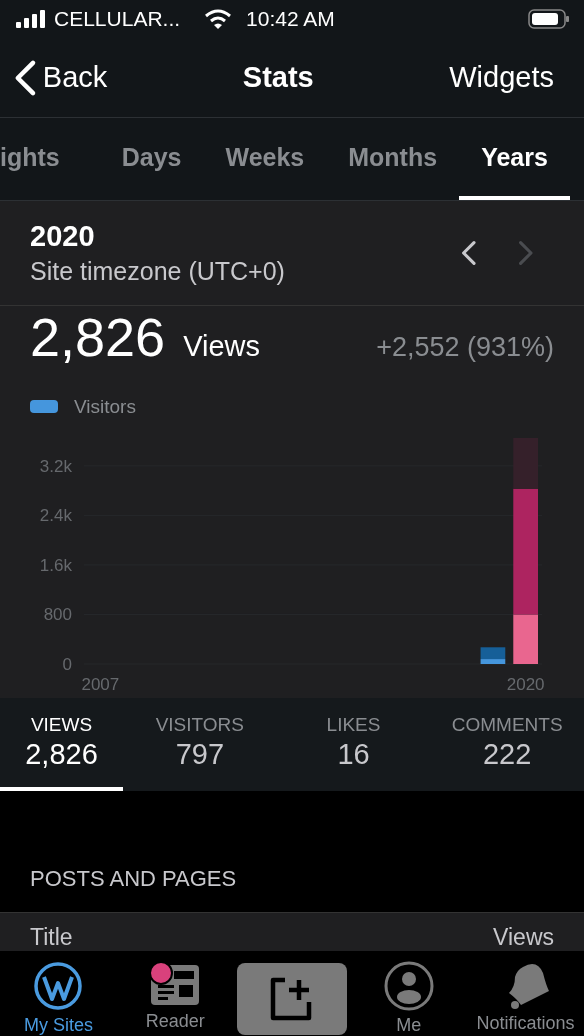 This screenshot has width=584, height=1036. I want to click on views-change: +2,552 (931%), so click(465, 347).